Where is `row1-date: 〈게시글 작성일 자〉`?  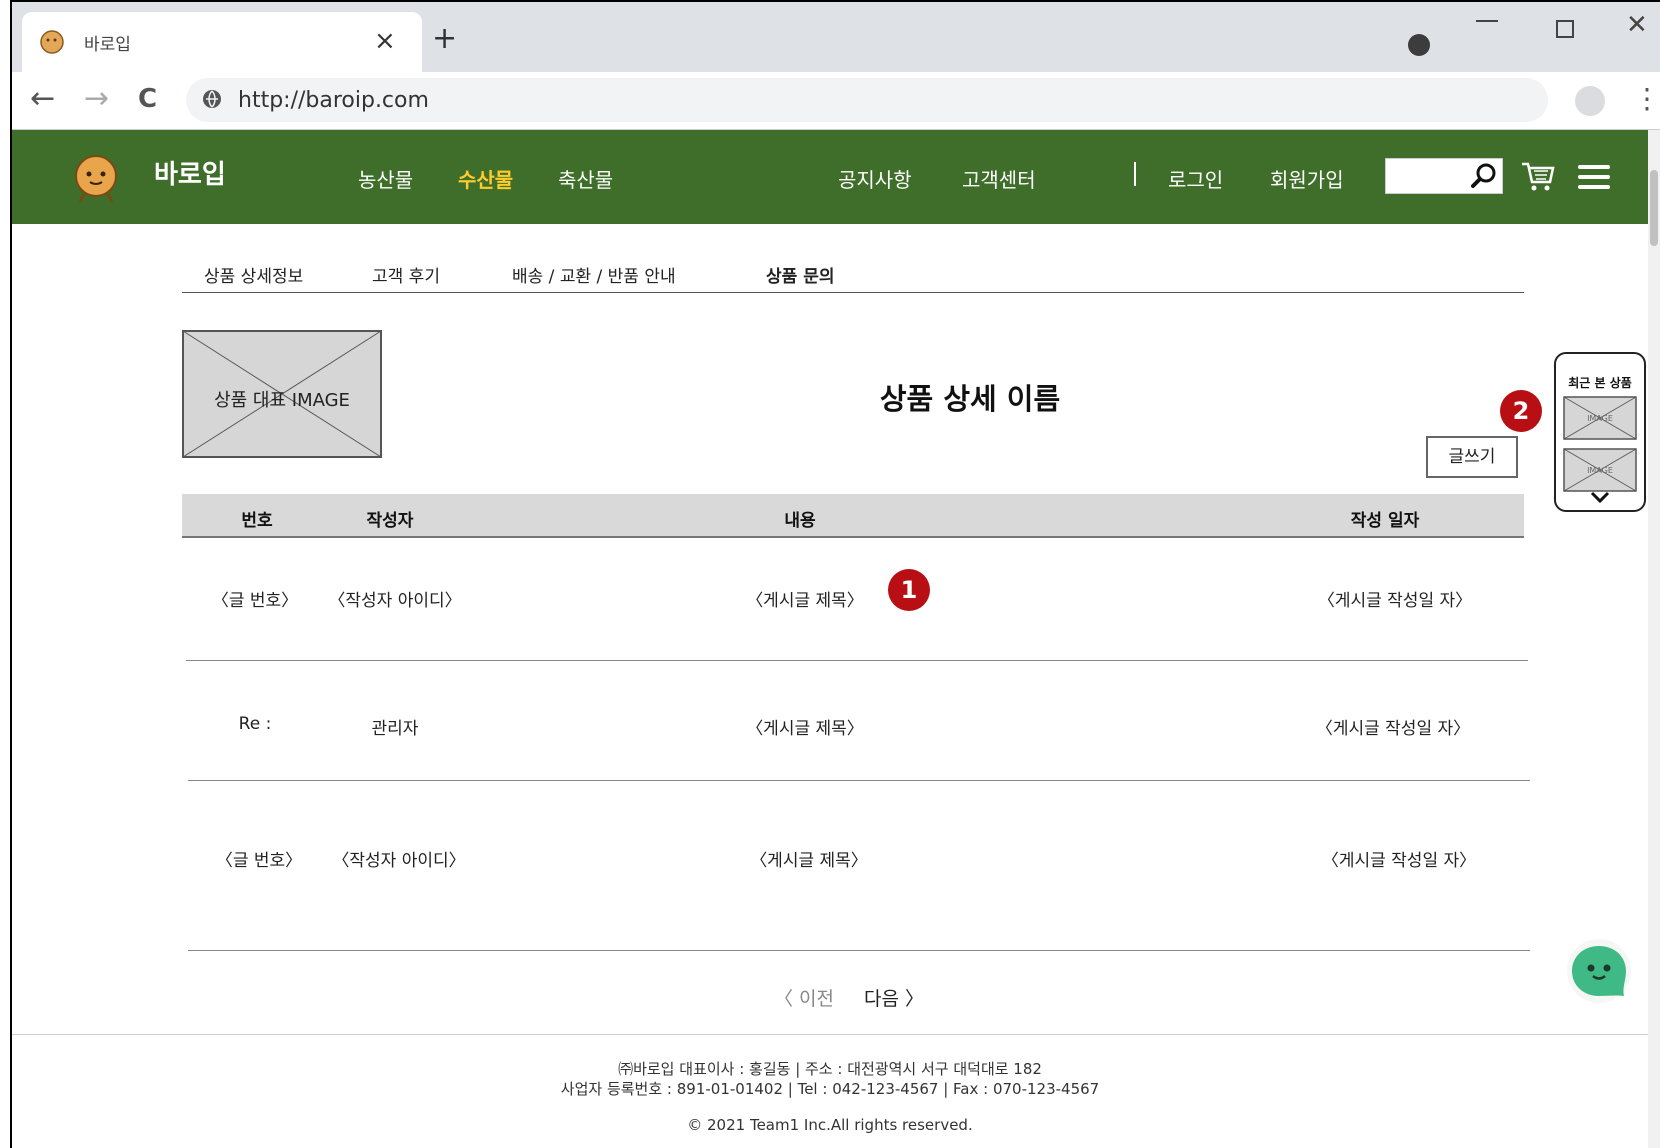 row1-date: 〈게시글 작성일 자〉 is located at coordinates (1395, 601).